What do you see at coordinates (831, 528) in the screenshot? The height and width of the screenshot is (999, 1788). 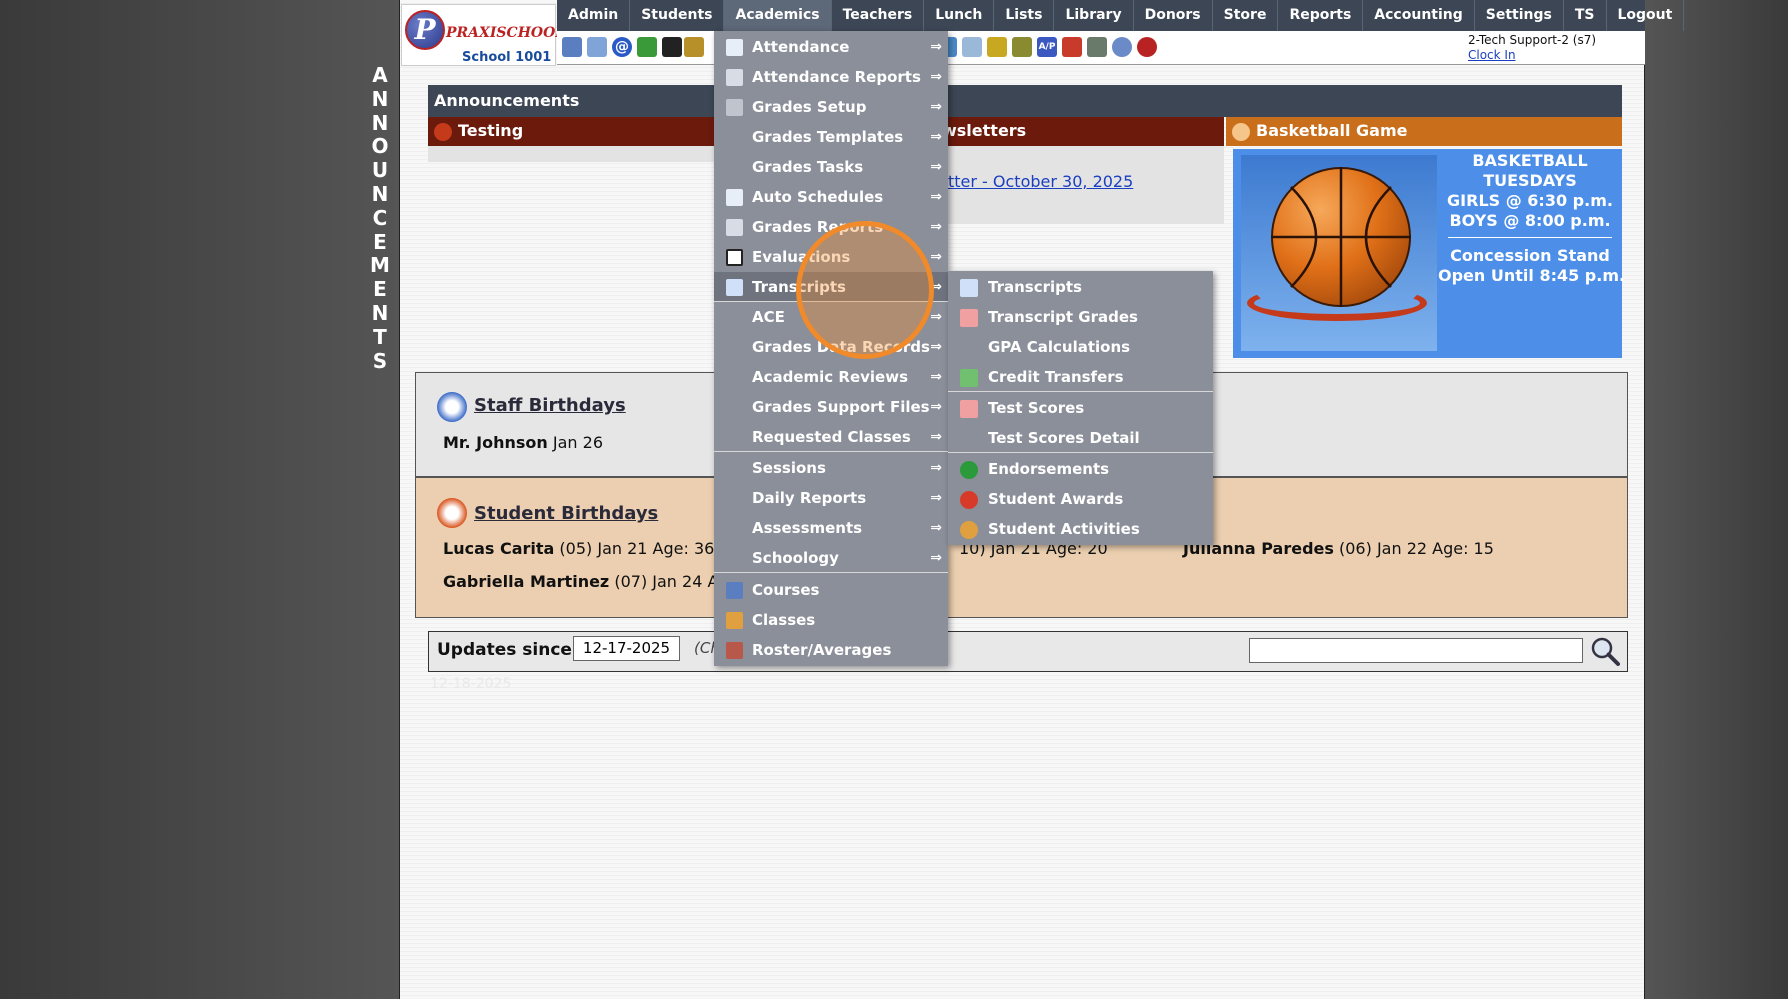 I see `menu-item-assessments: Assessments ⇒` at bounding box center [831, 528].